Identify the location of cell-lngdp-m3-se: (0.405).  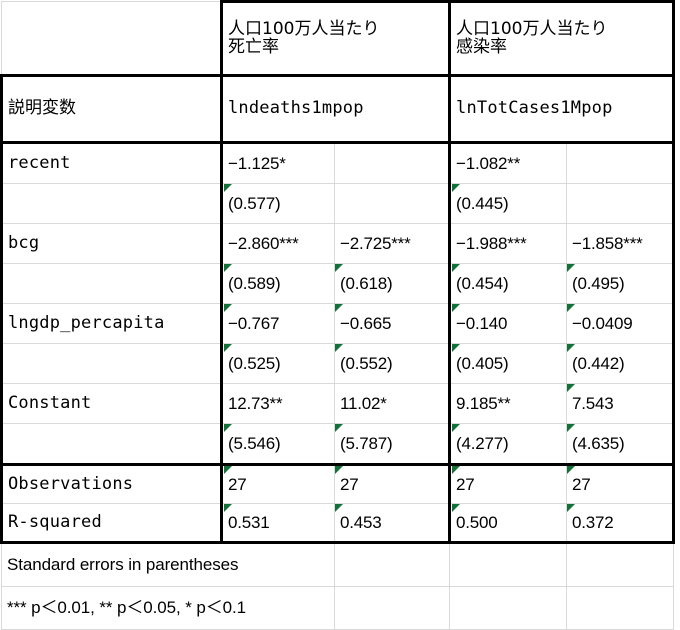
(508, 363).